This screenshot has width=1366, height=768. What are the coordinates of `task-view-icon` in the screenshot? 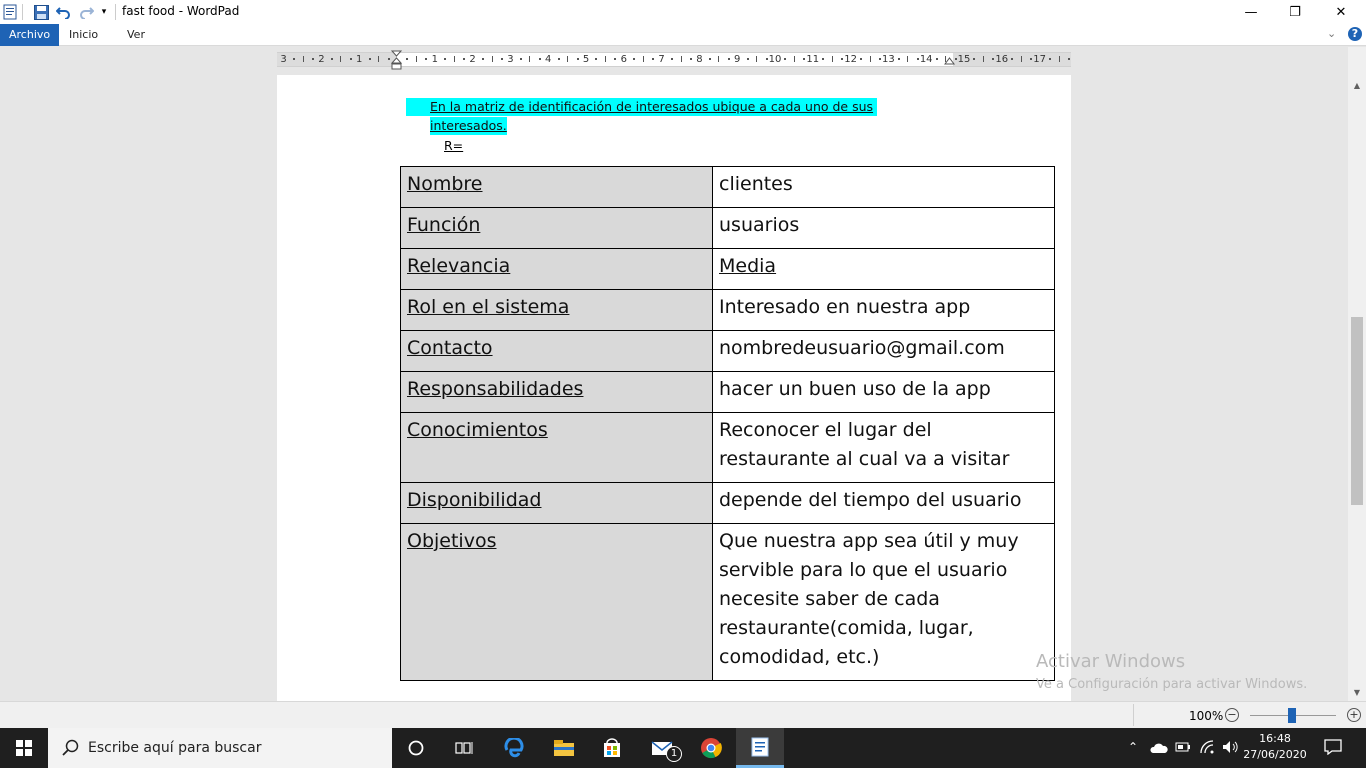 It's located at (464, 748).